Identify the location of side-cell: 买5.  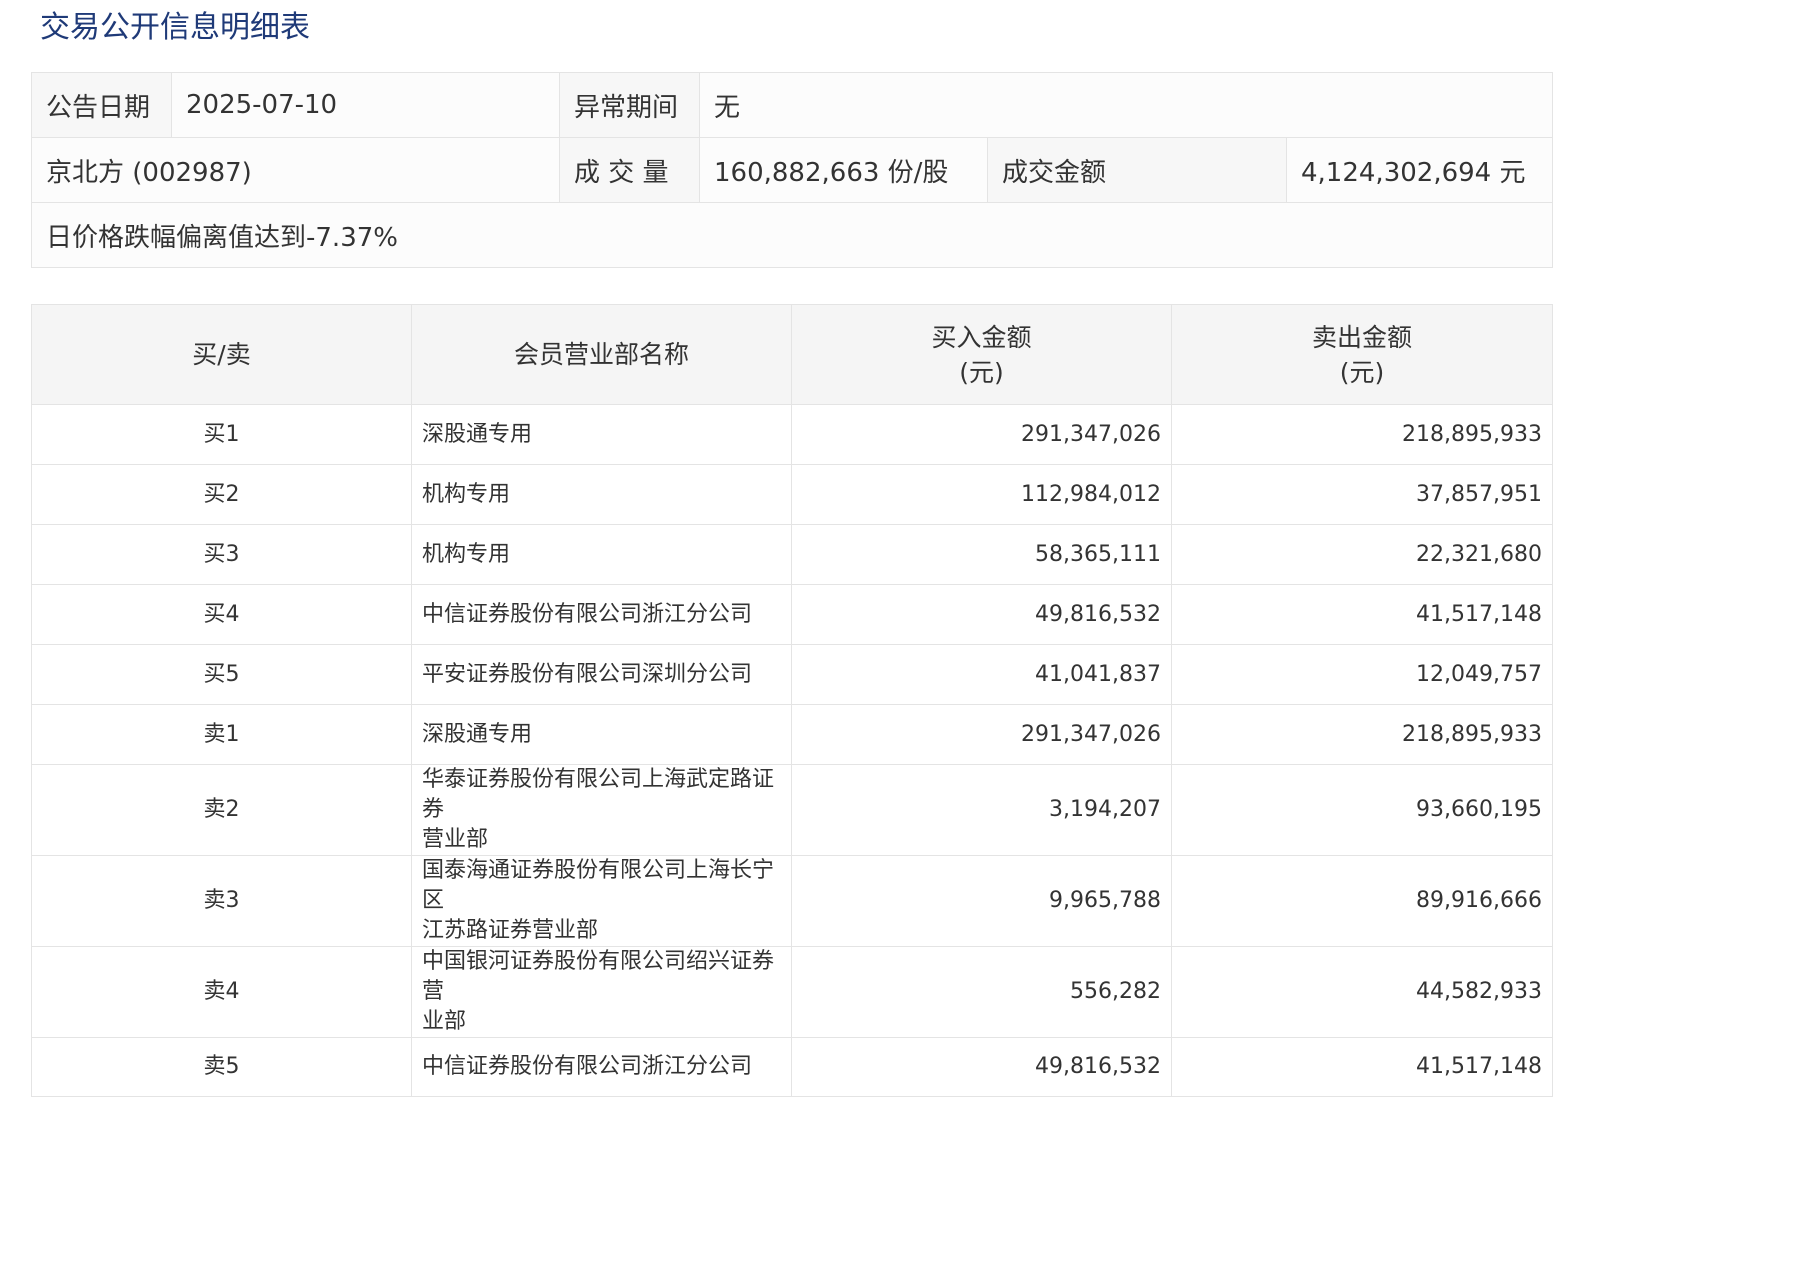
(221, 674).